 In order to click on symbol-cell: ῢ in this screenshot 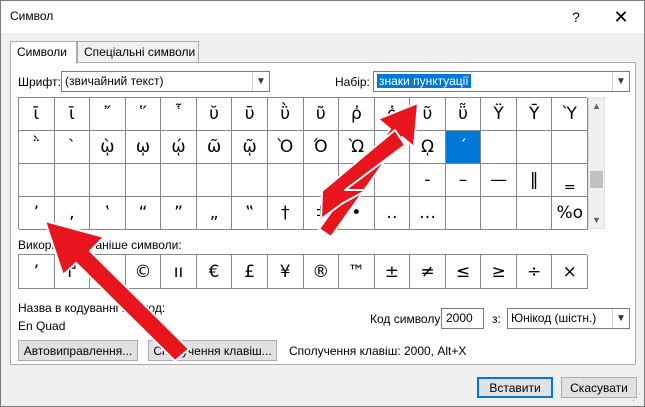, I will do `click(285, 114)`.